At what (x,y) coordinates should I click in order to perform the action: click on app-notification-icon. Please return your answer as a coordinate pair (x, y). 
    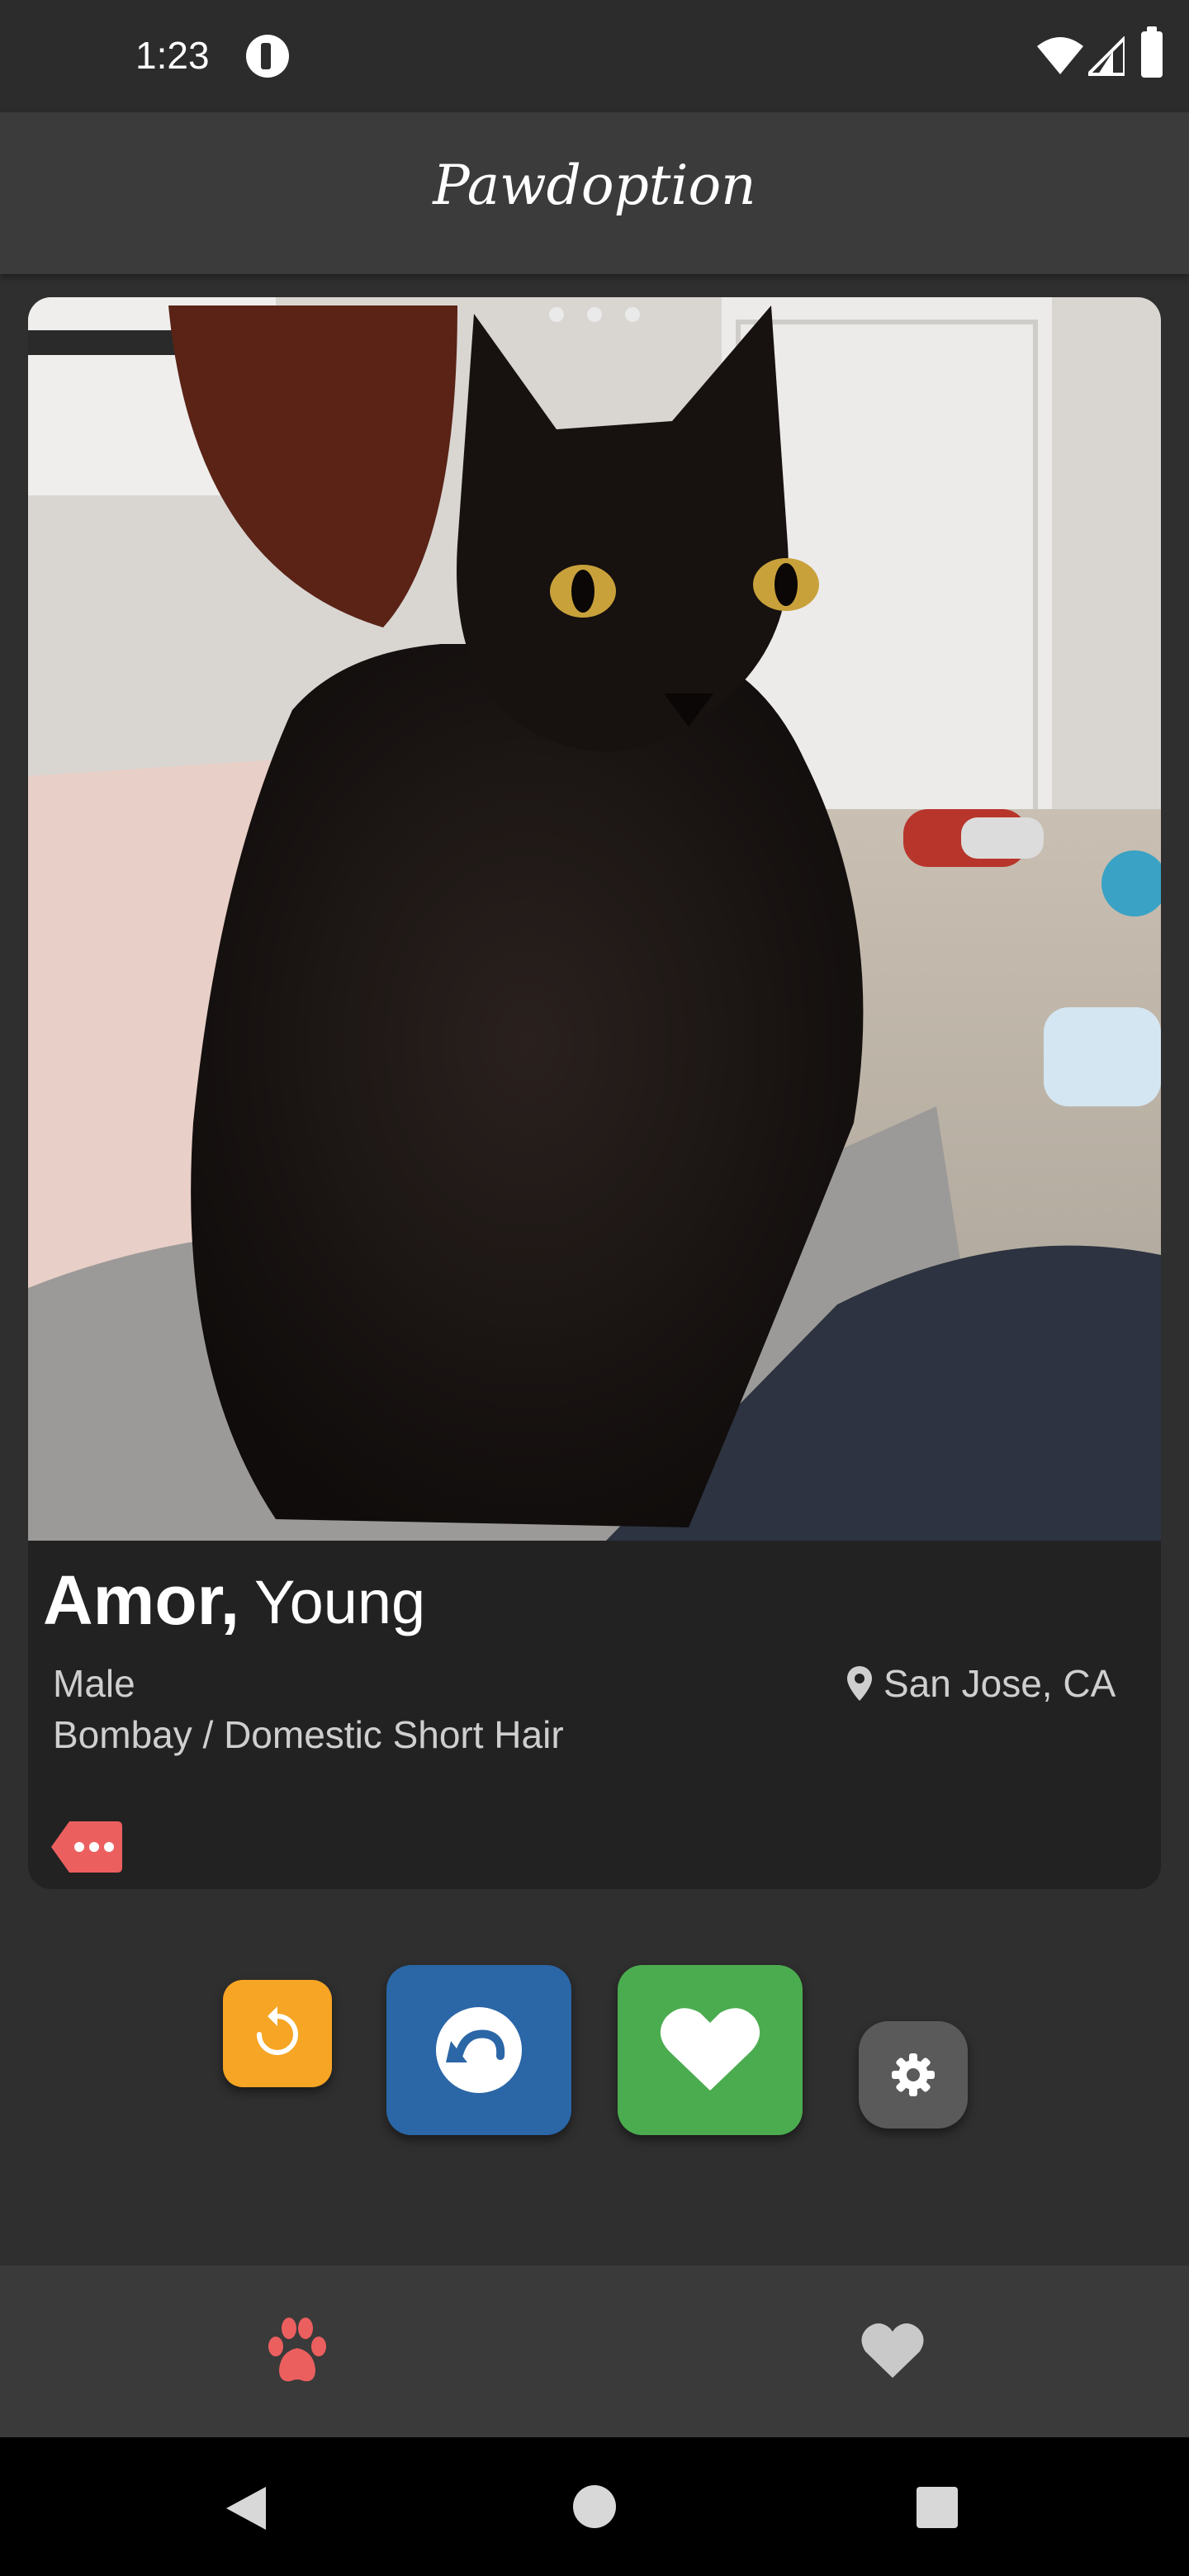
    Looking at the image, I should click on (267, 56).